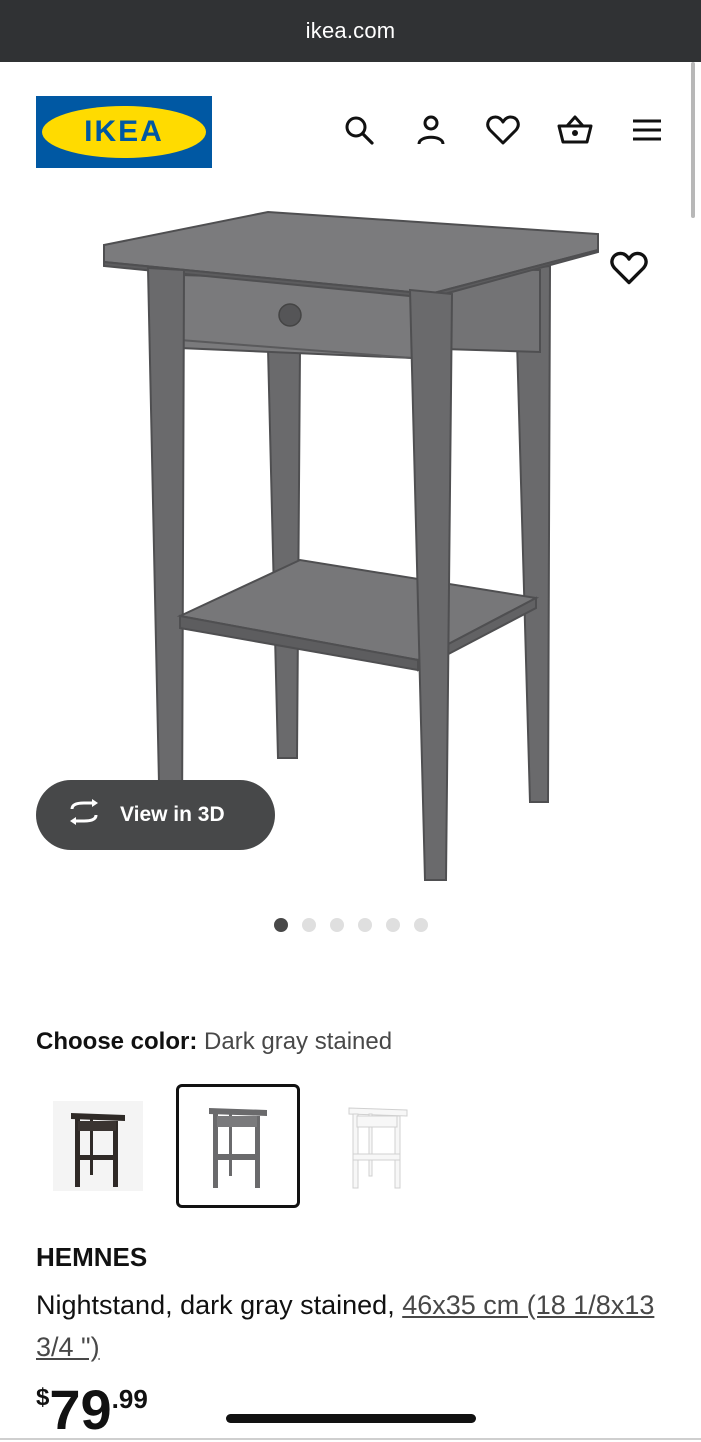  I want to click on image-pagination, so click(350, 925).